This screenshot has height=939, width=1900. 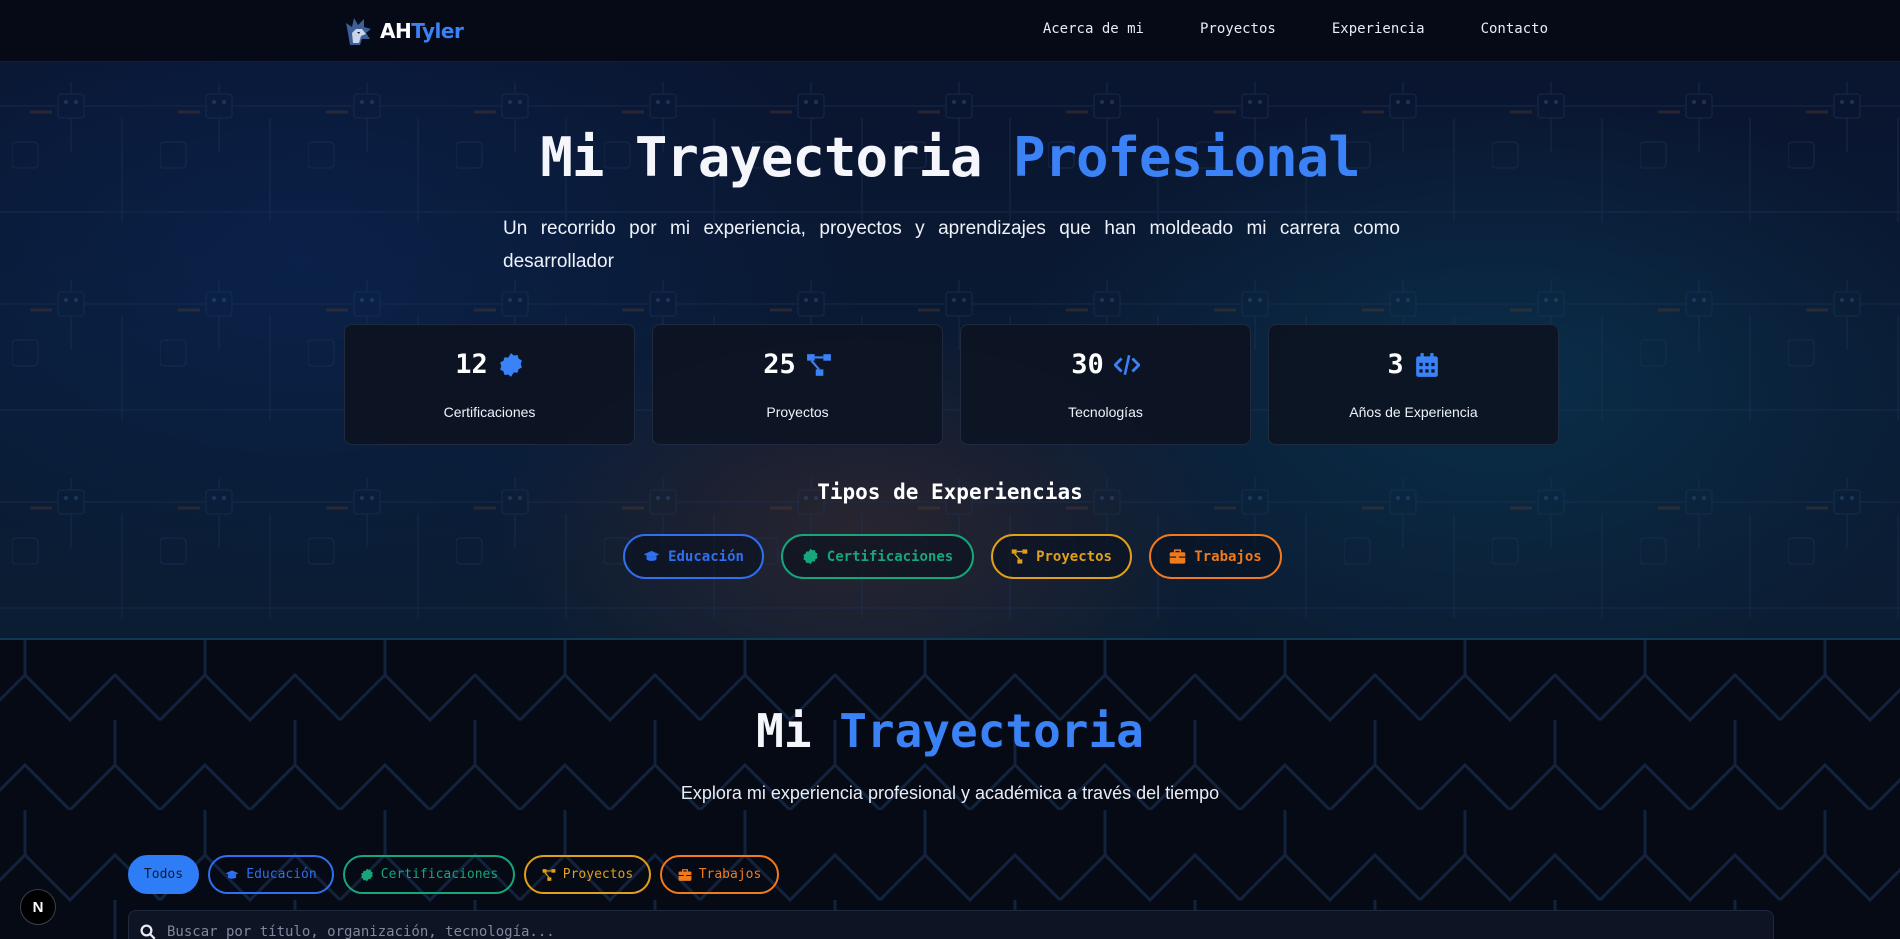 I want to click on stat-value: 3, so click(x=1395, y=364).